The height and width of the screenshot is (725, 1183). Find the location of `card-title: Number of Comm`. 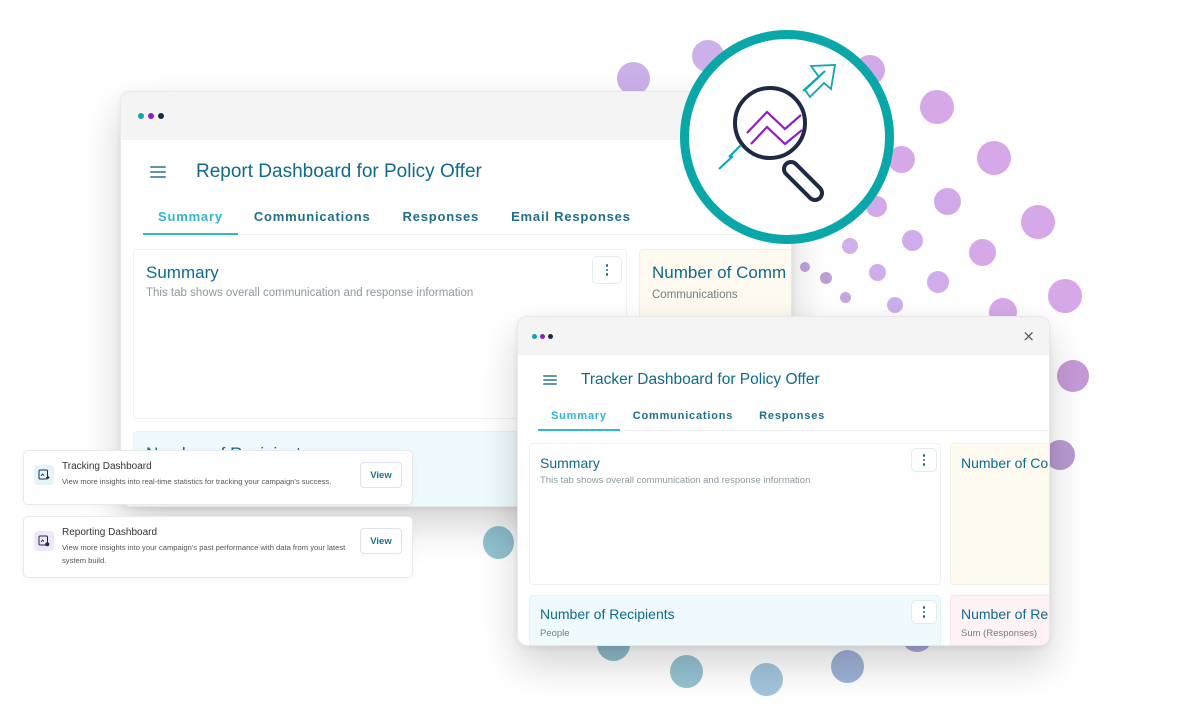

card-title: Number of Comm is located at coordinates (719, 272).